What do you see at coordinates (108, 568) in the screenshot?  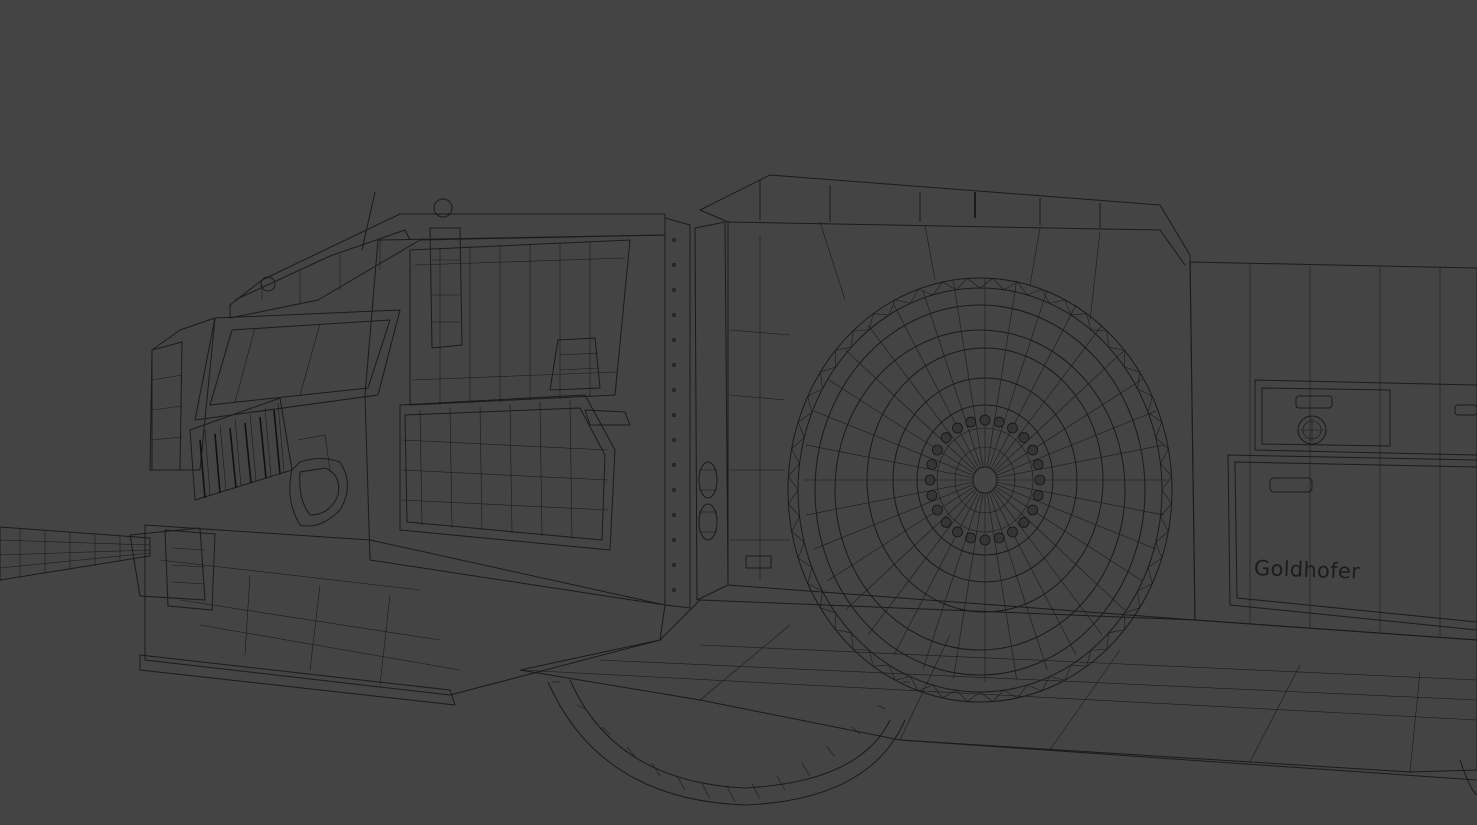 I see `tow-bar` at bounding box center [108, 568].